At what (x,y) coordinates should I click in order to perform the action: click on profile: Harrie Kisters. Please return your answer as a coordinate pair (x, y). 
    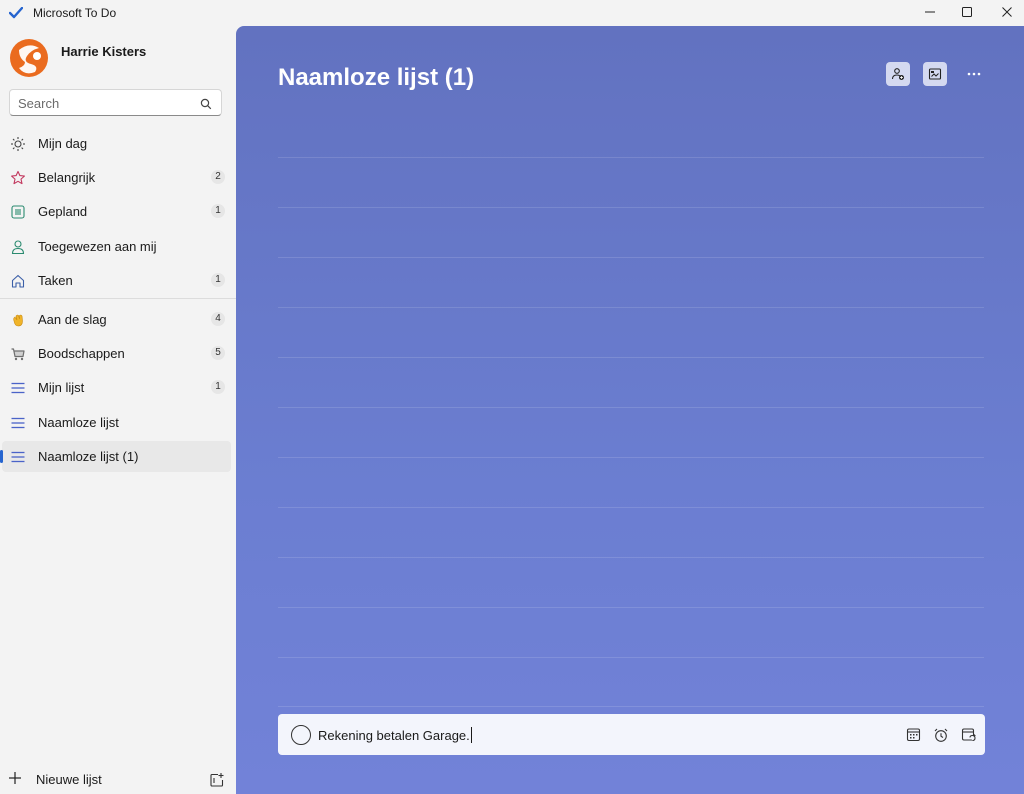
    Looking at the image, I should click on (119, 58).